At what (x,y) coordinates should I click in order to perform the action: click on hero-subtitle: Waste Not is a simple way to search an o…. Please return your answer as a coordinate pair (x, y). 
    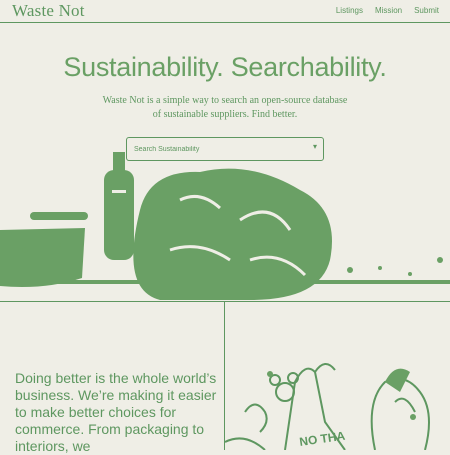
    Looking at the image, I should click on (225, 107).